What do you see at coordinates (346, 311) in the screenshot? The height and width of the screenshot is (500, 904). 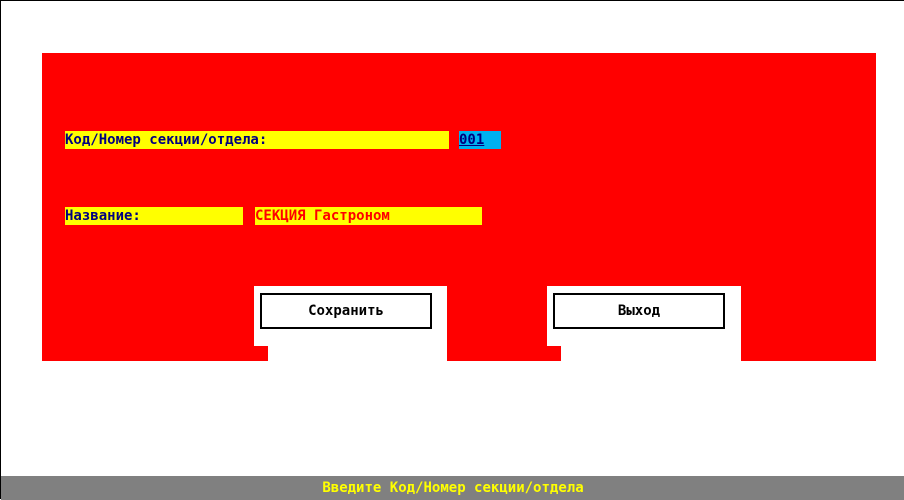 I see `save-button: Сохранить` at bounding box center [346, 311].